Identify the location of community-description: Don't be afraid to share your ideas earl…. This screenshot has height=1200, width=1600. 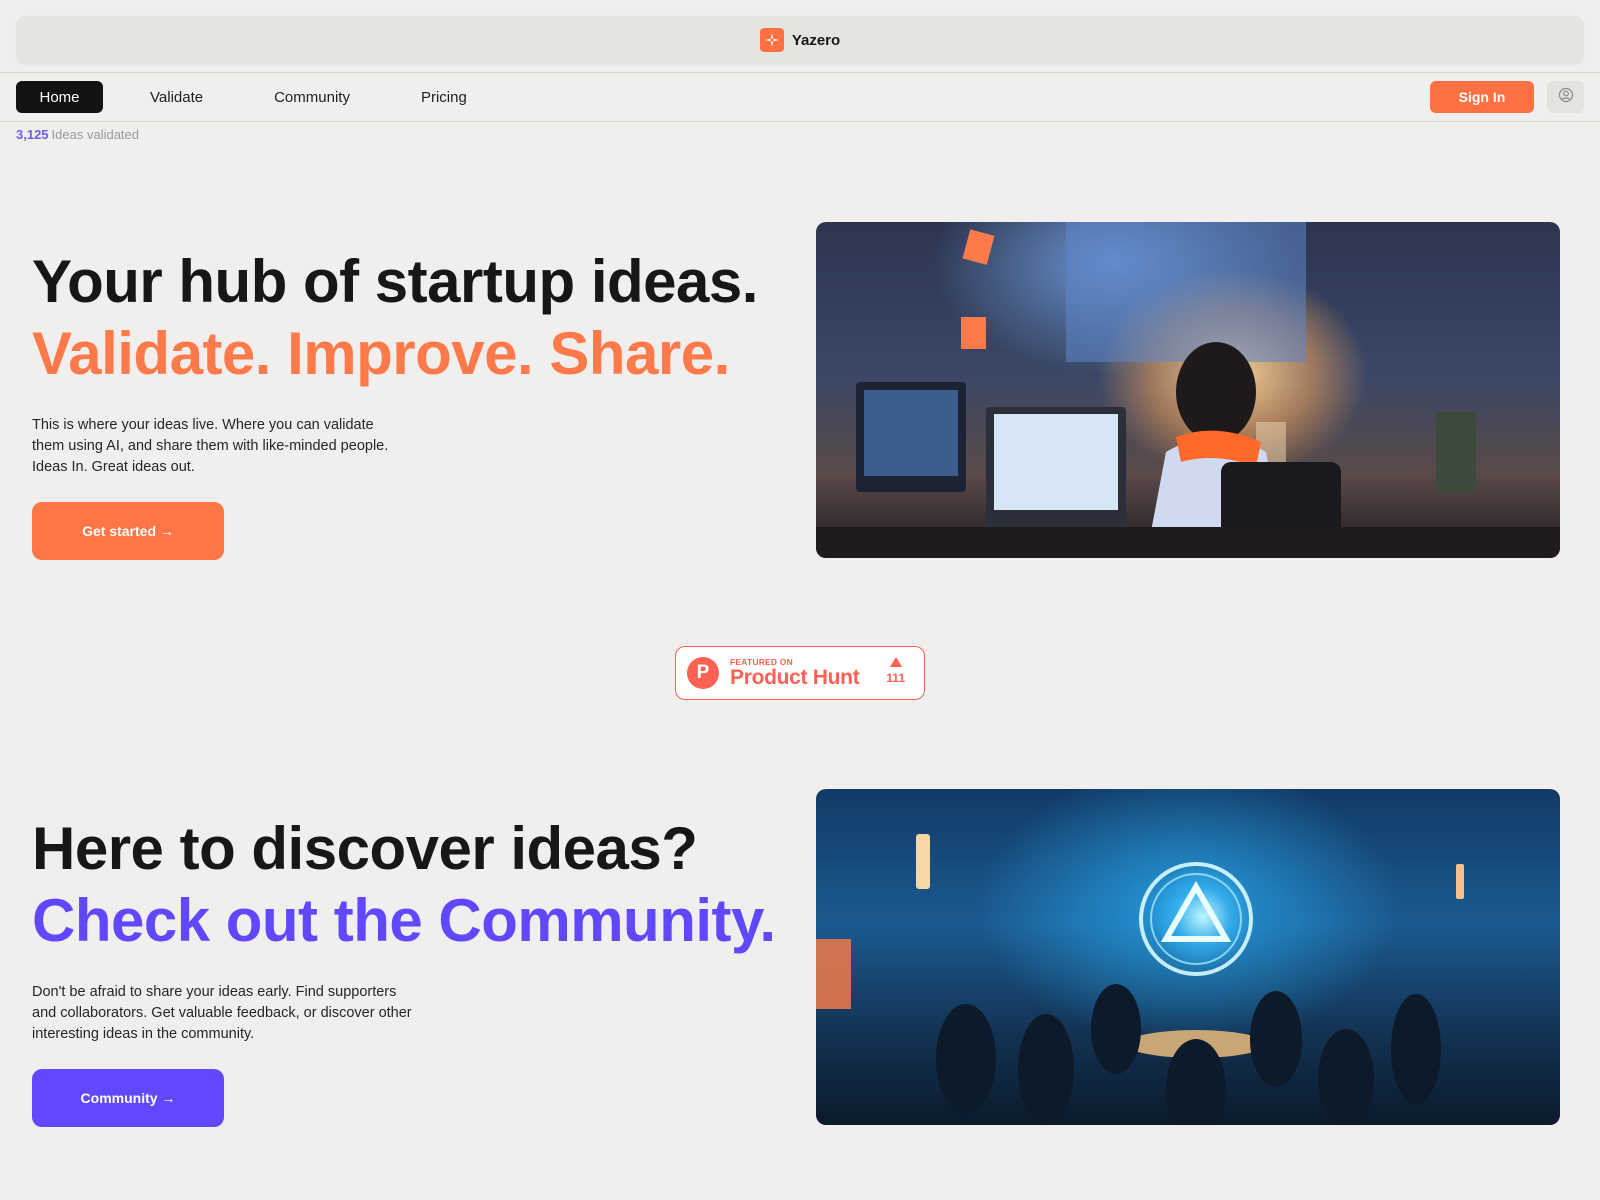
(222, 1013).